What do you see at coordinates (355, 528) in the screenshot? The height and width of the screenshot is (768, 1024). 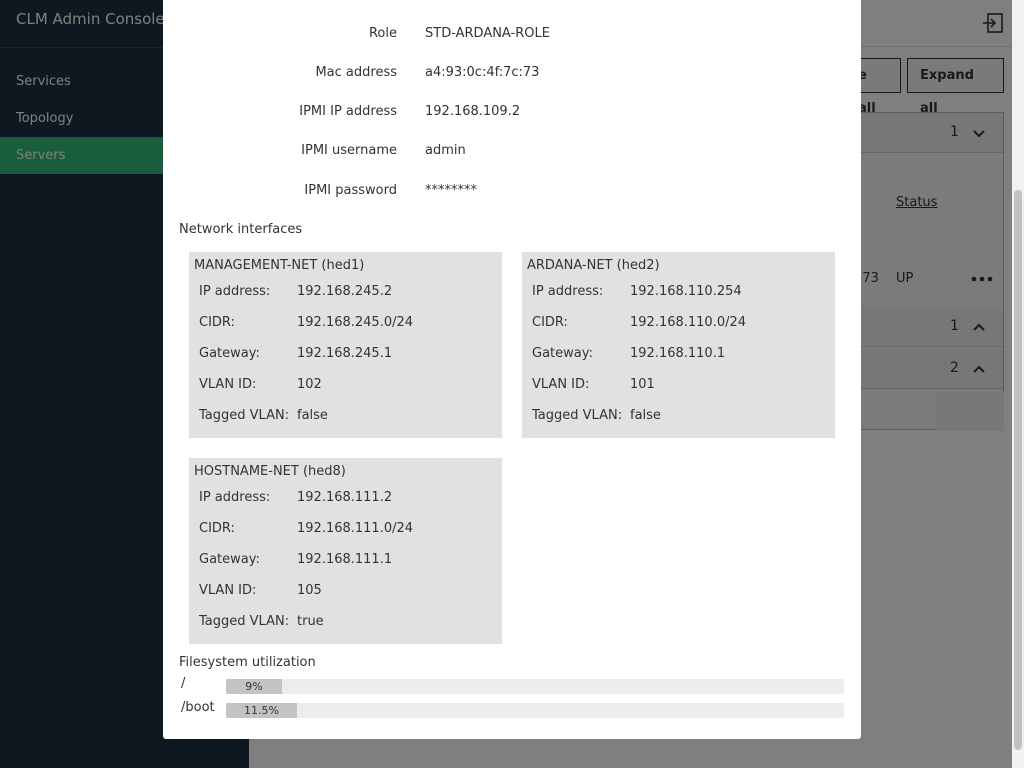 I see `cidr-value: 192.168.111.0/24` at bounding box center [355, 528].